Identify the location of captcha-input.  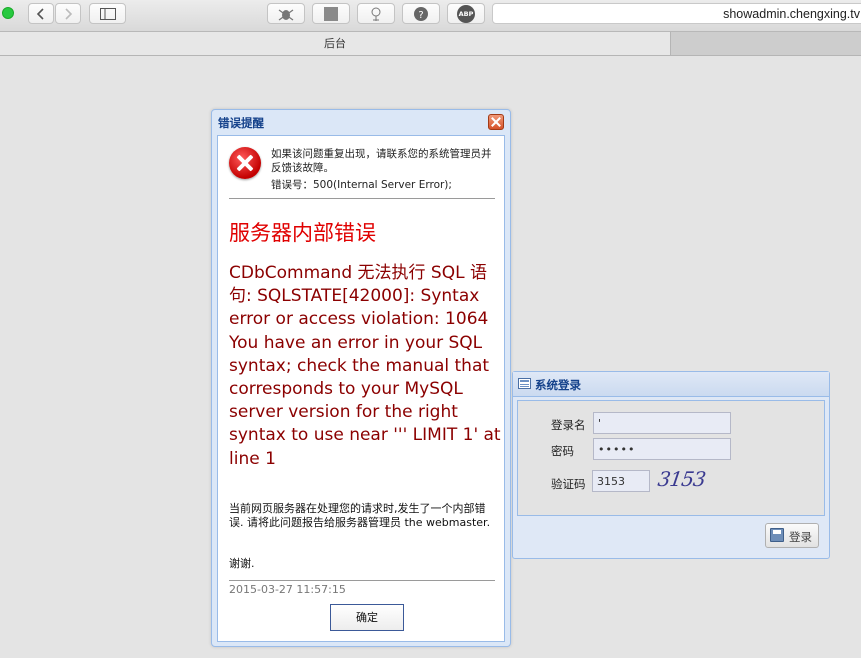
(621, 481).